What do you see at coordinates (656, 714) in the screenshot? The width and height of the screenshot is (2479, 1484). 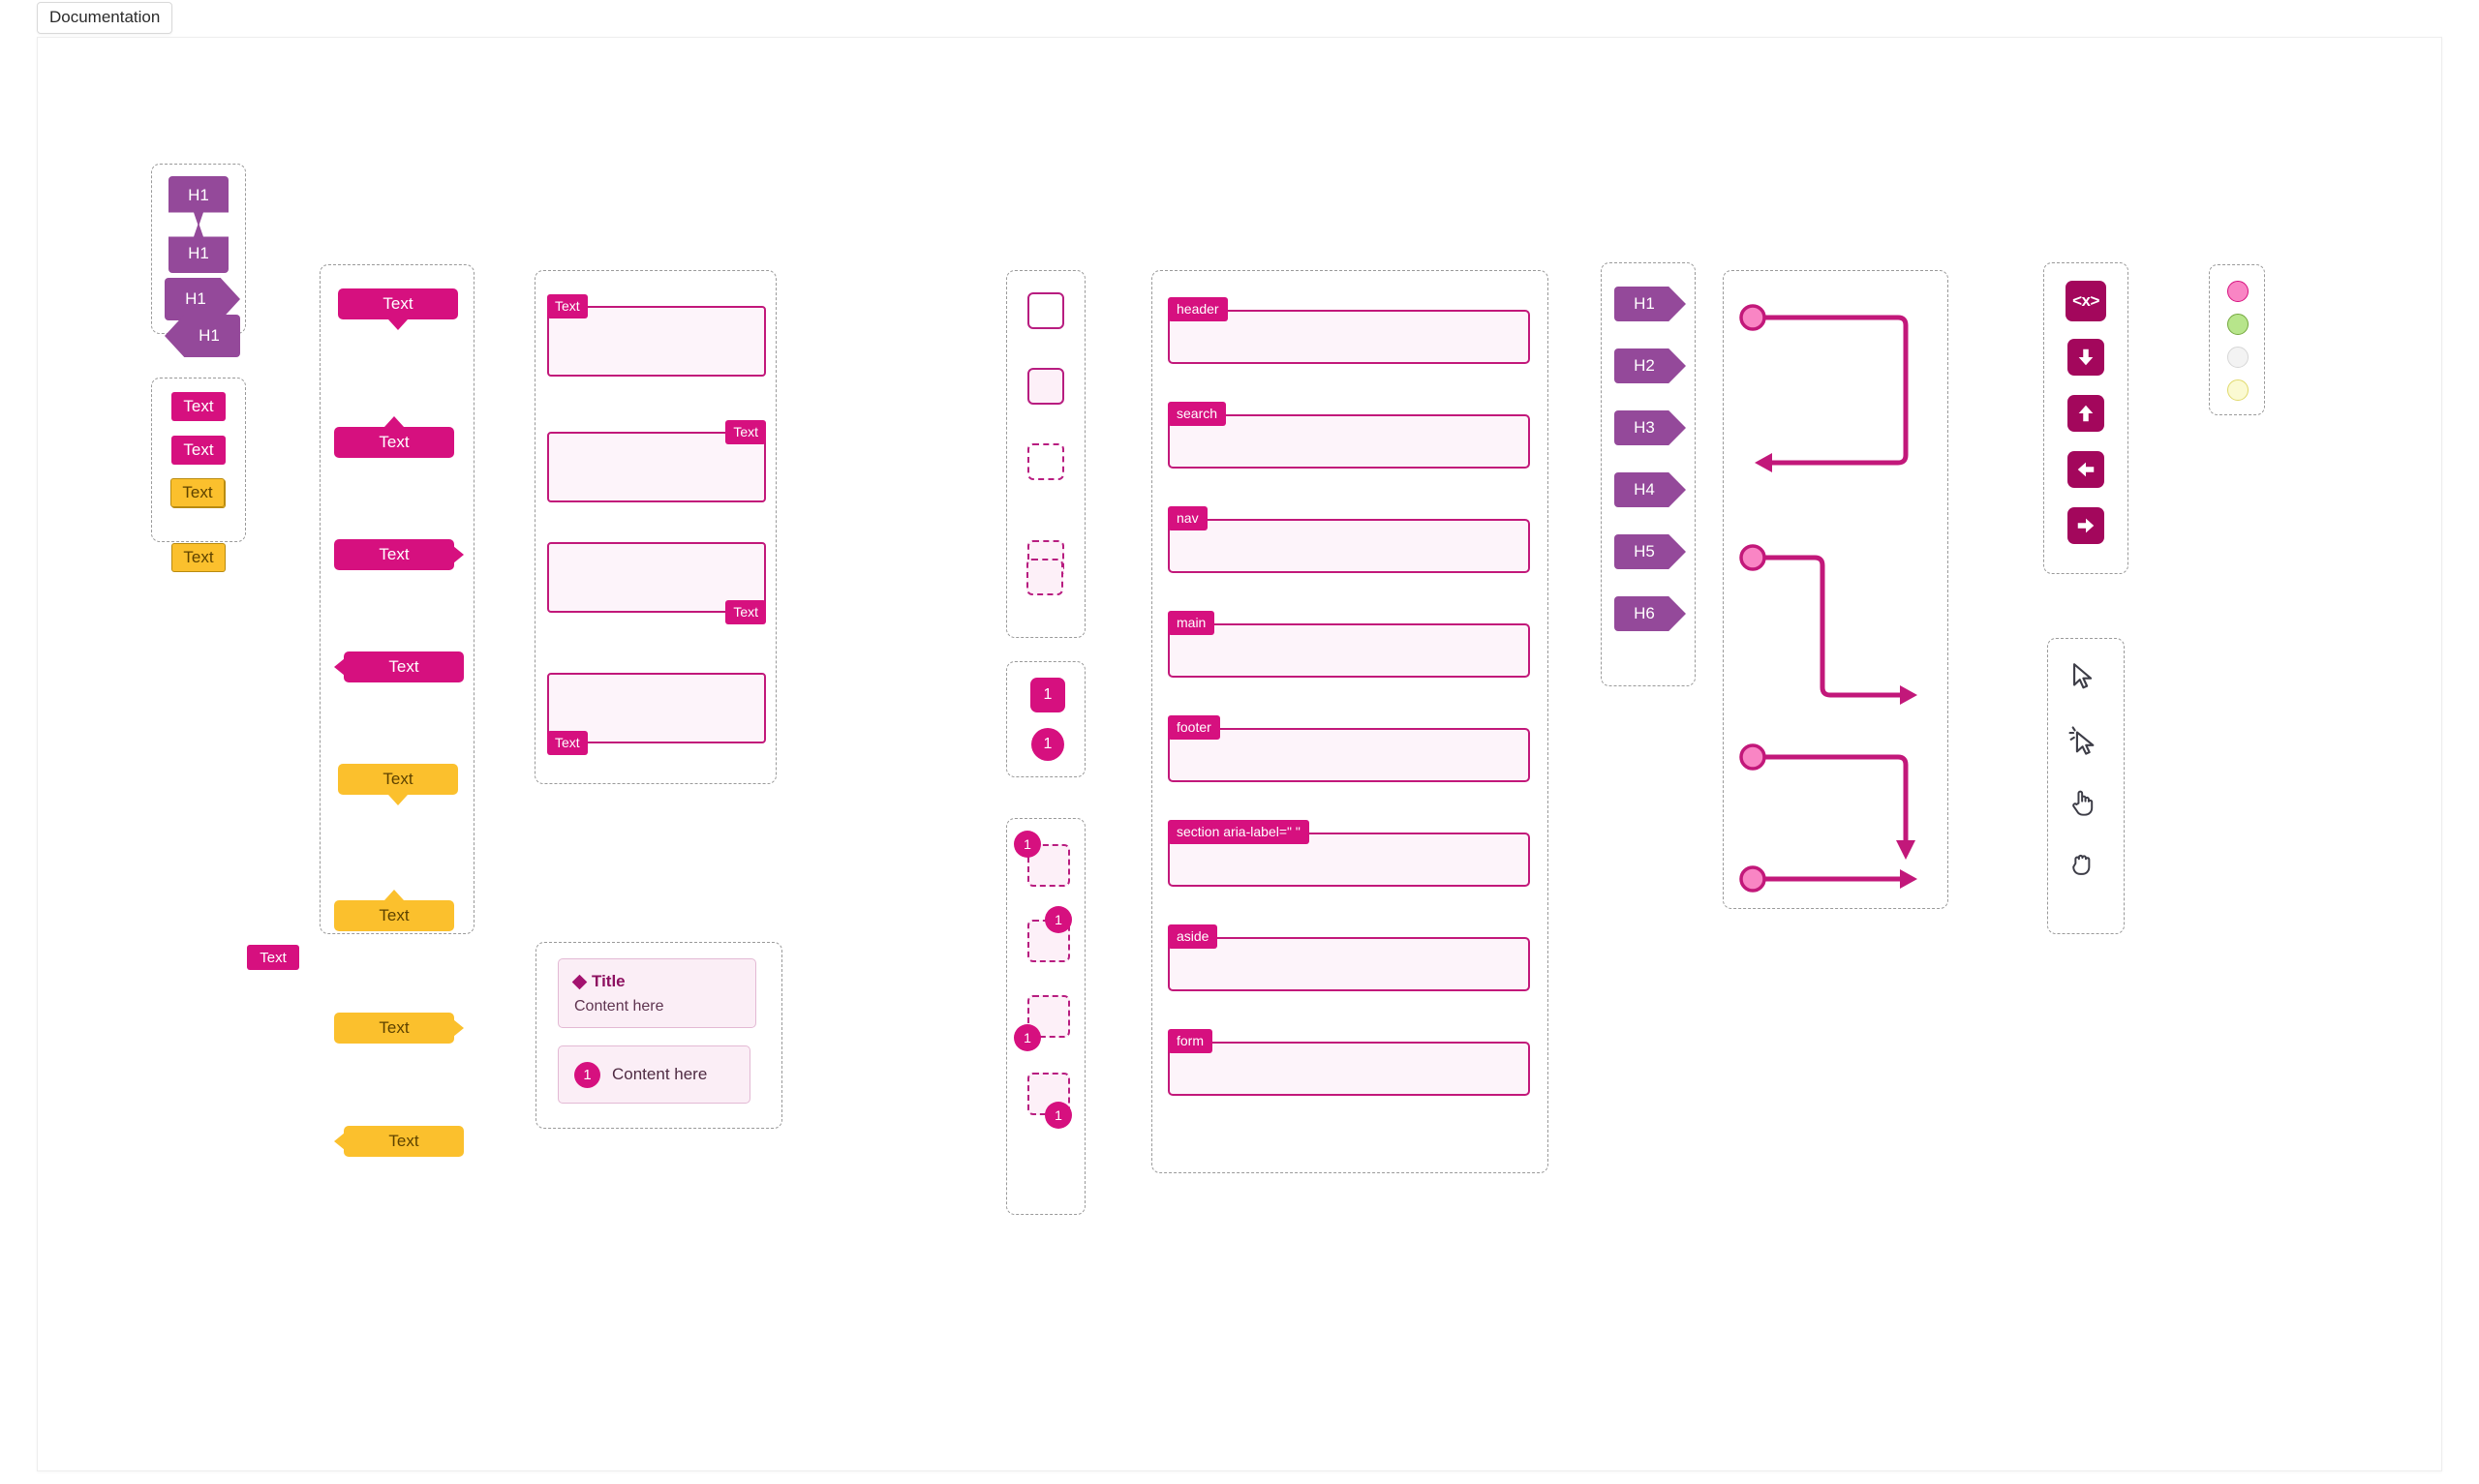 I see `tagged-box-bottom-left: Text` at bounding box center [656, 714].